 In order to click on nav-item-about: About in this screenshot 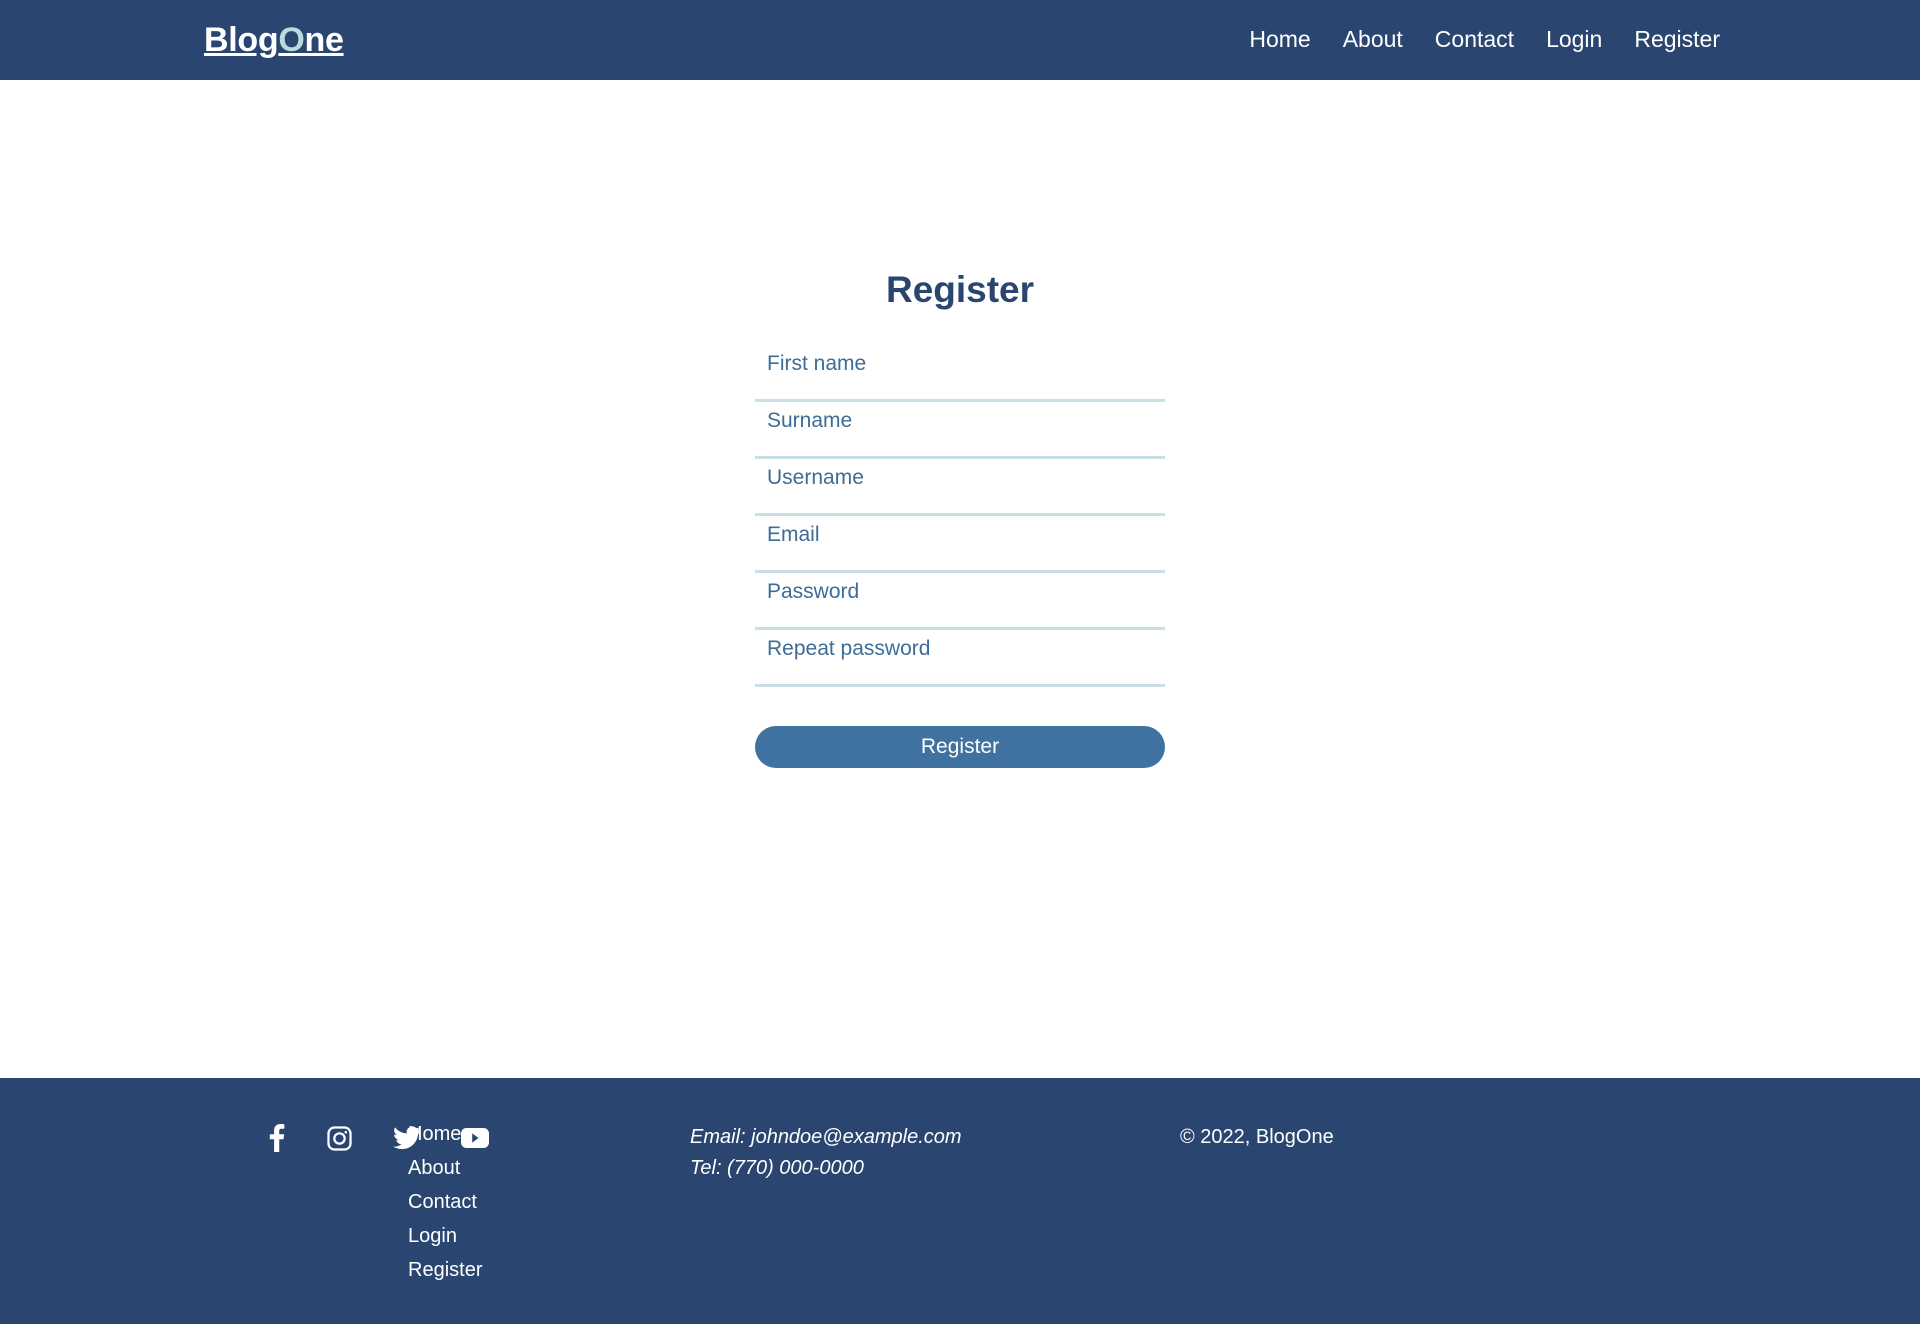, I will do `click(1373, 40)`.